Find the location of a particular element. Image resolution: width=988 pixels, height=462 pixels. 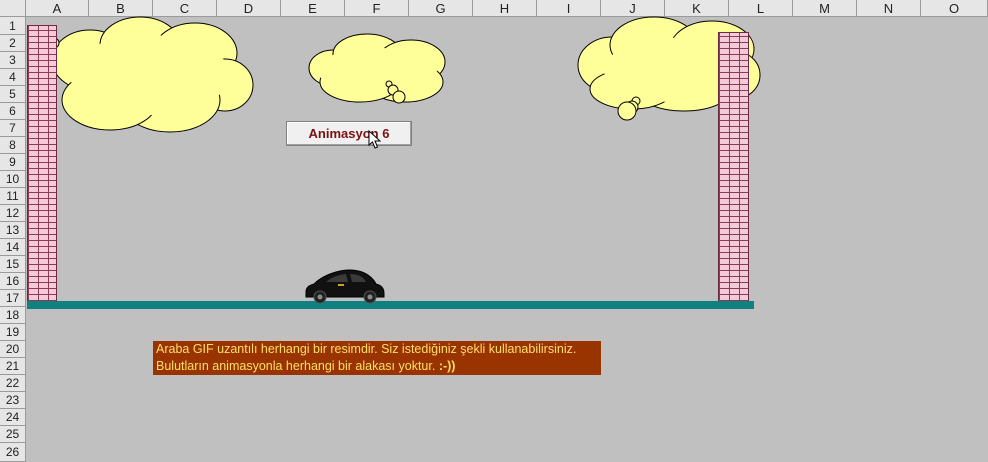

brick-wall-right is located at coordinates (733, 167).